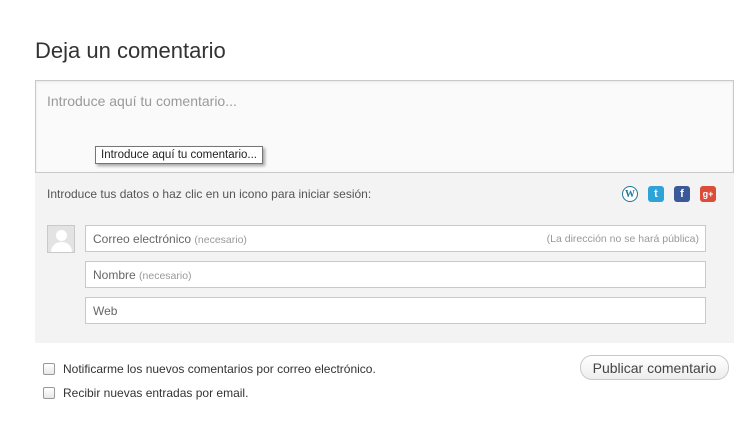  I want to click on submit-comment-button: Publicar comentario, so click(654, 367).